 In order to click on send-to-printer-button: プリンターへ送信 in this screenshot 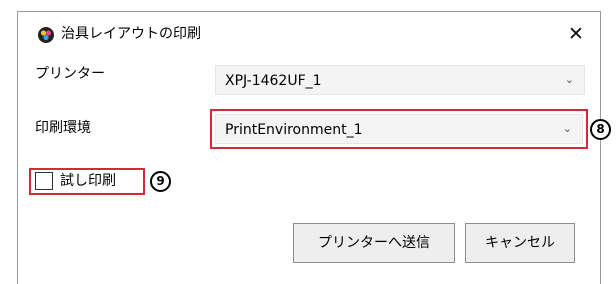, I will do `click(374, 243)`.